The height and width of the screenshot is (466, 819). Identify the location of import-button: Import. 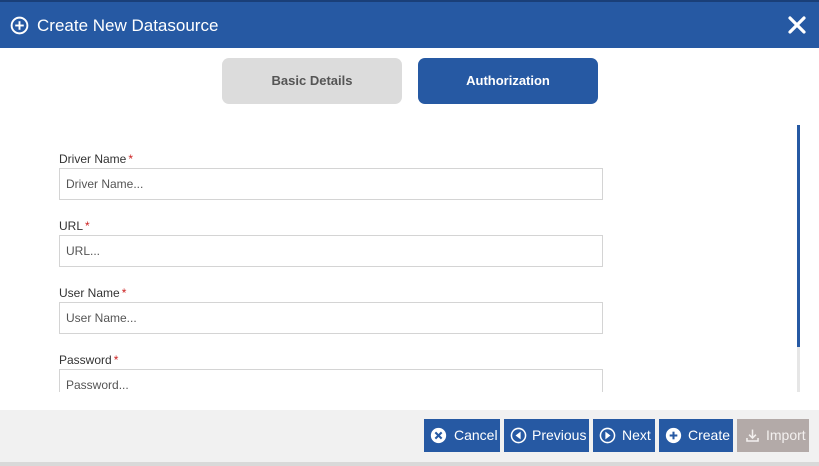
(773, 435).